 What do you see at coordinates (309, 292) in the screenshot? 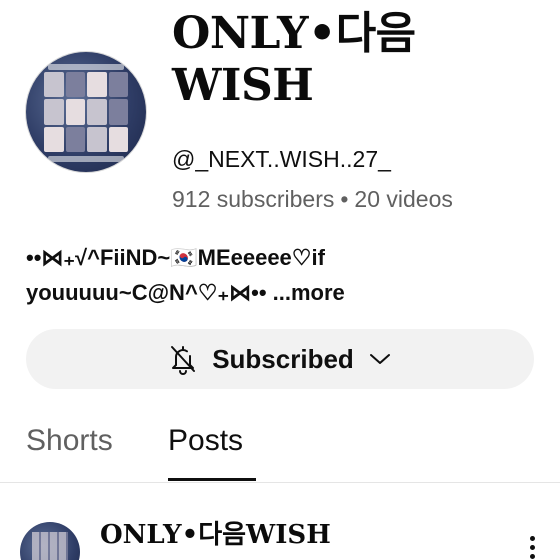
I see `more-link: ...more` at bounding box center [309, 292].